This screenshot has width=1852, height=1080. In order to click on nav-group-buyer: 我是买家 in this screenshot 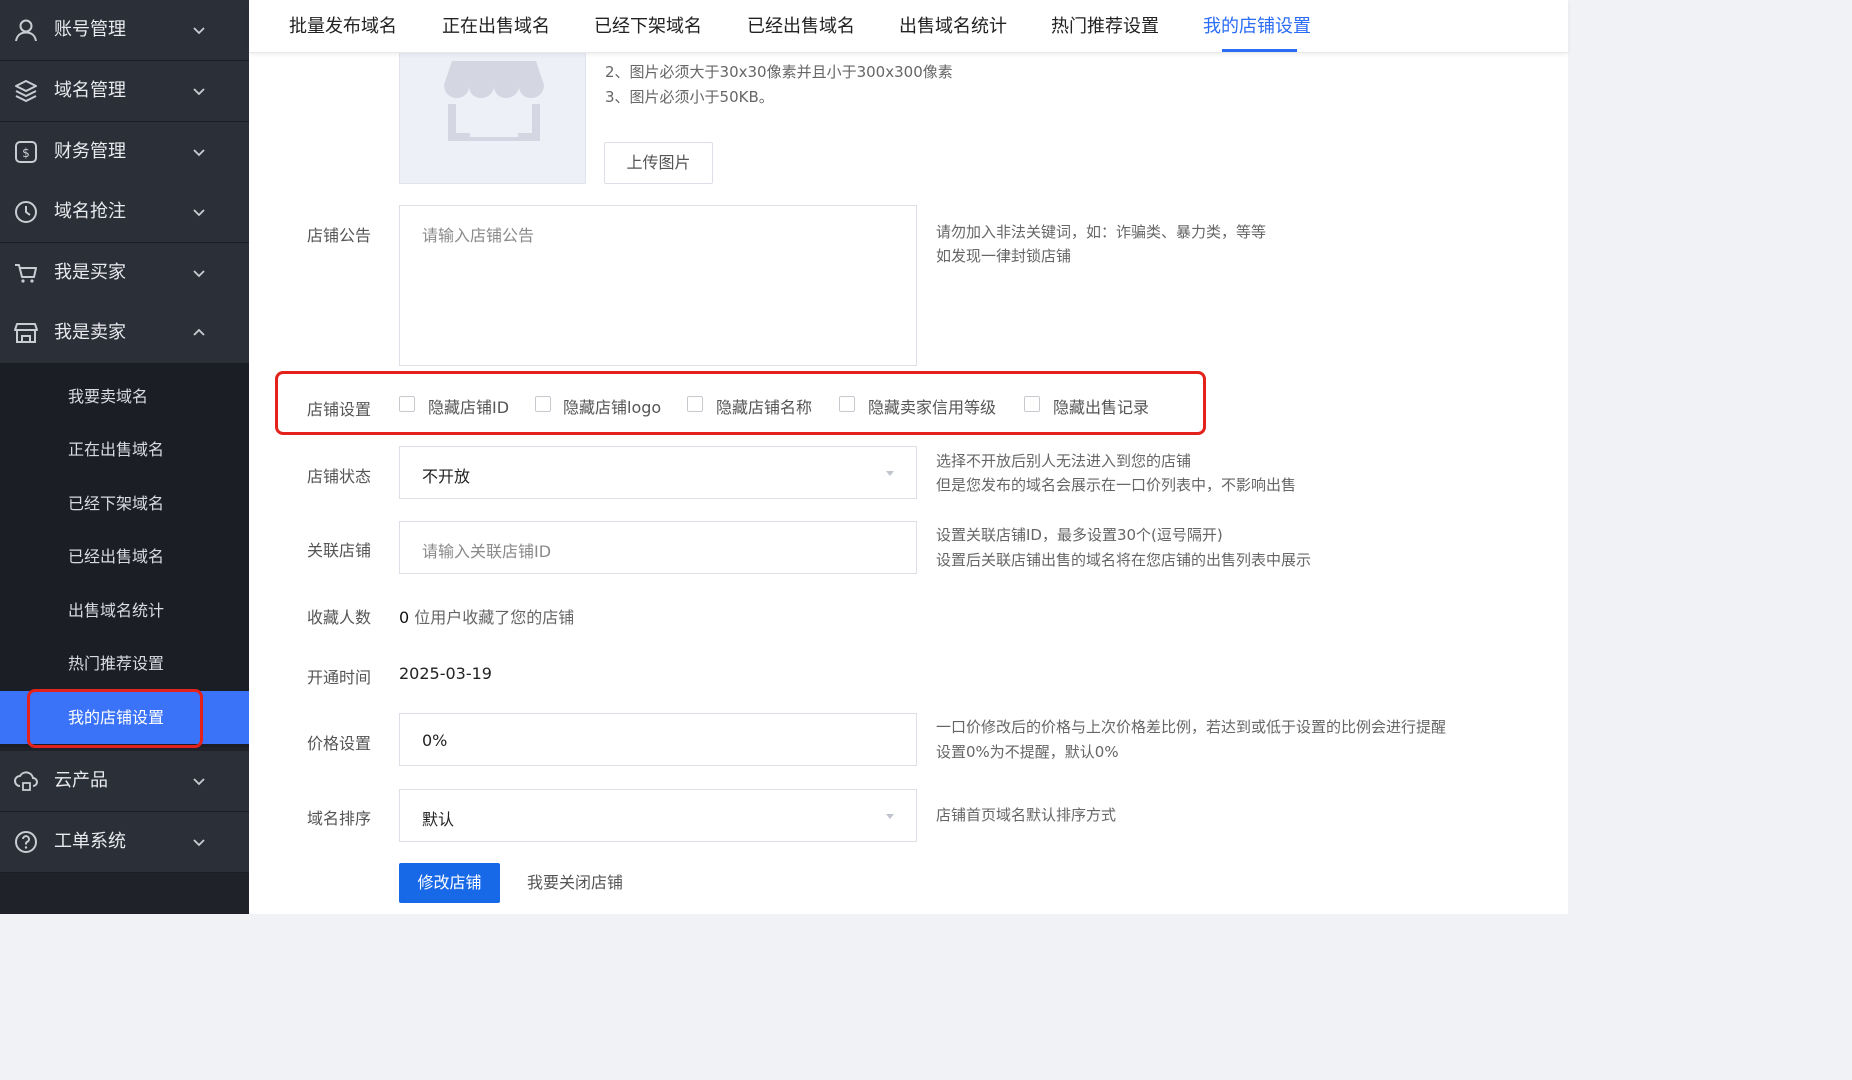, I will do `click(124, 273)`.